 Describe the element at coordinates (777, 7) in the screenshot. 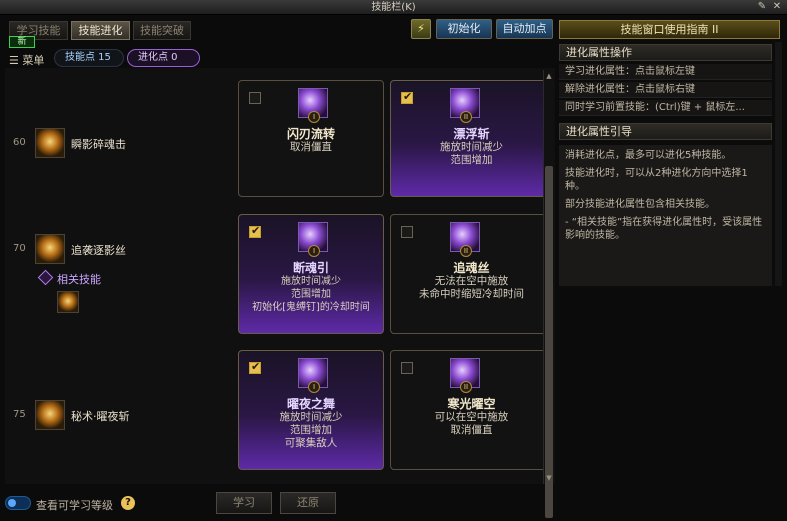

I see `close-icon: ✕` at that location.